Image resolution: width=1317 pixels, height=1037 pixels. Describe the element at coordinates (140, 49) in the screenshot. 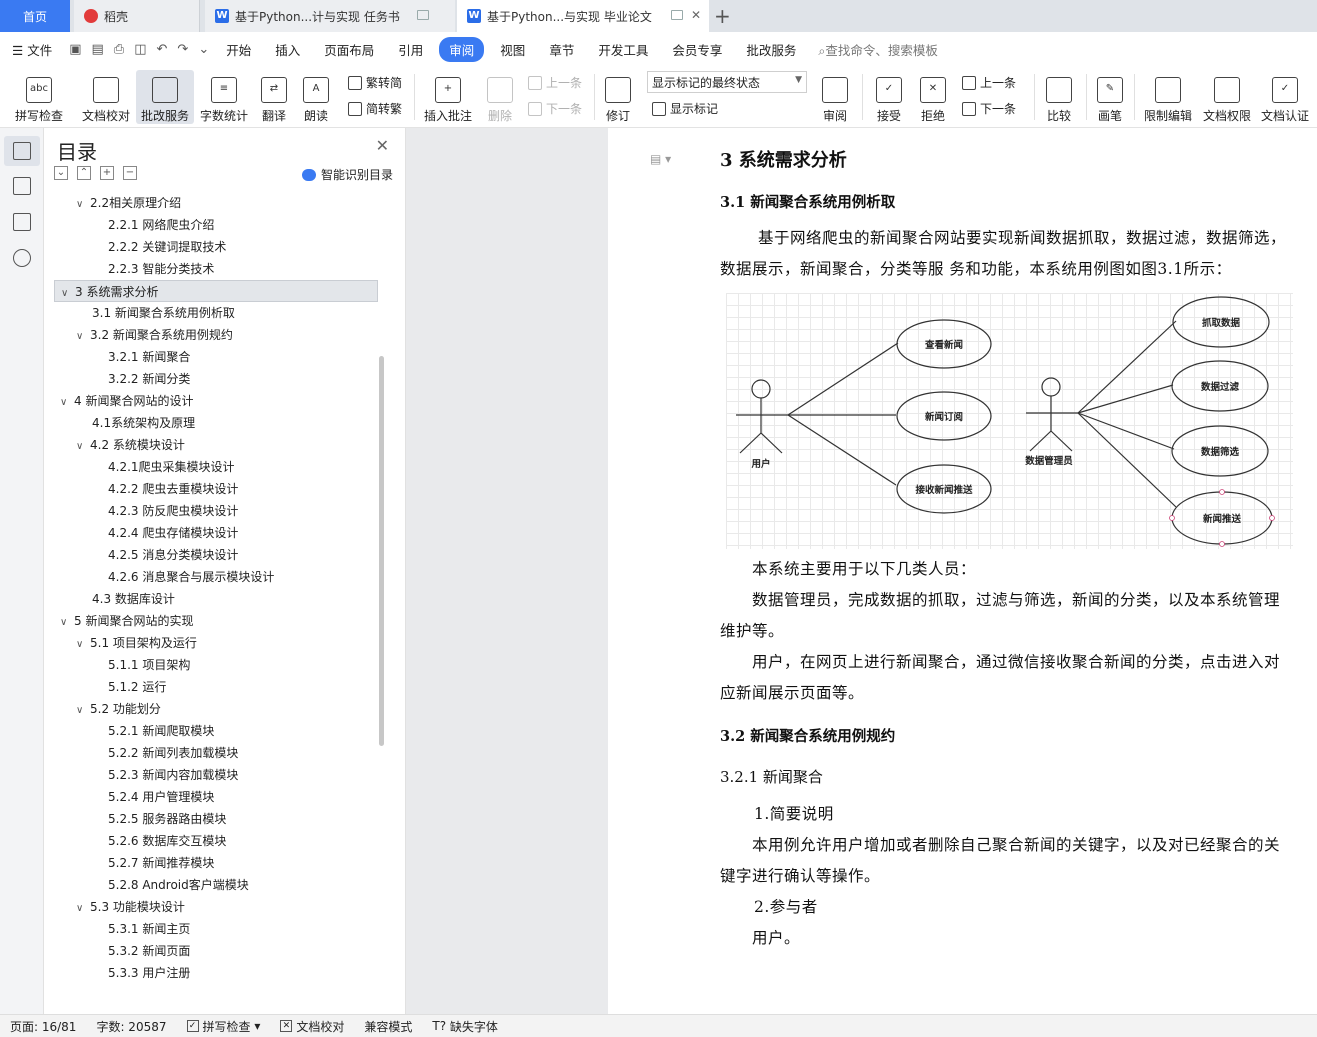

I see `print-preview-icon: ◫` at that location.